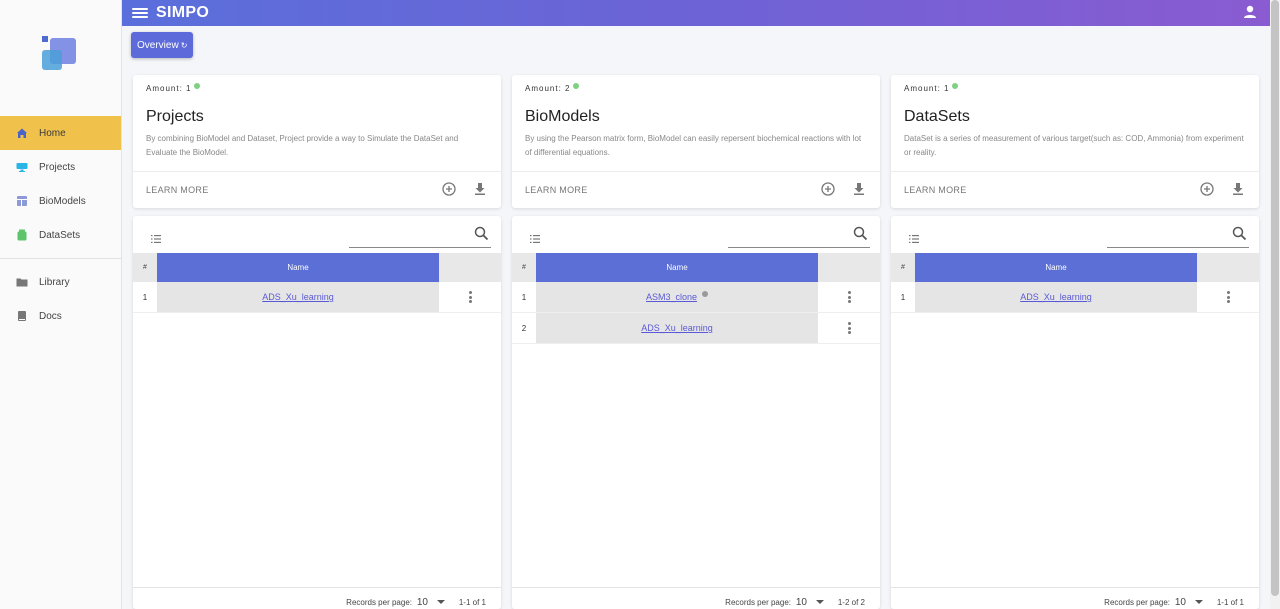  I want to click on amount-label: Amount: 1, so click(173, 88).